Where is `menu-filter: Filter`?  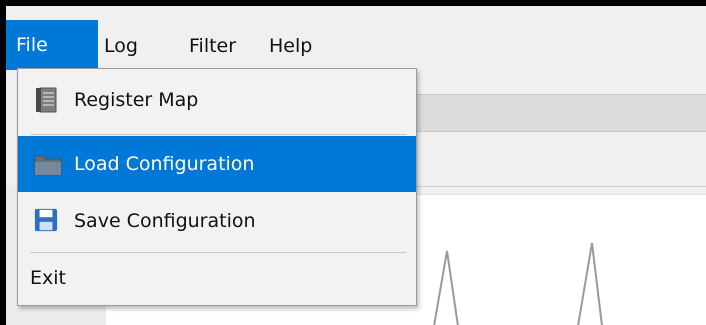 menu-filter: Filter is located at coordinates (212, 46).